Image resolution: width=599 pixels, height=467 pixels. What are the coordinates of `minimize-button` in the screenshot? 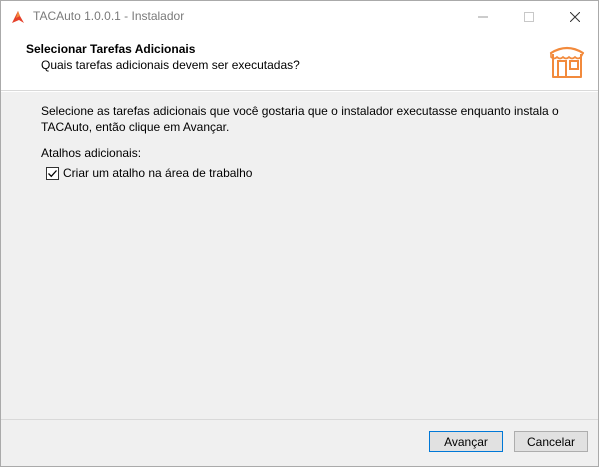 It's located at (483, 16).